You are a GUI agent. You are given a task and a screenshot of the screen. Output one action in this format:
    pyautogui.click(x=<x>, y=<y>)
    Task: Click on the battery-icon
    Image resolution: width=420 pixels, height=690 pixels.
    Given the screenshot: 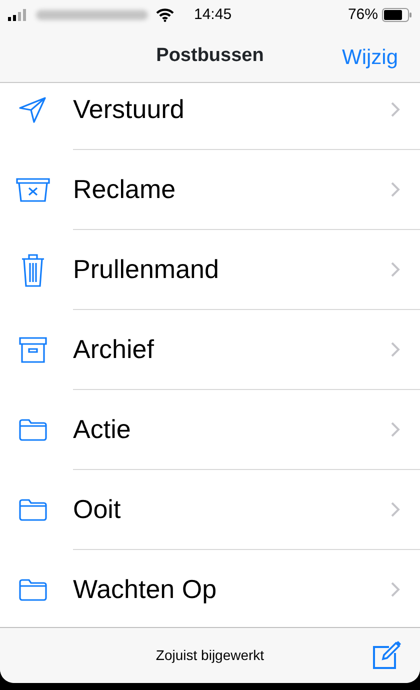 What is the action you would take?
    pyautogui.click(x=397, y=15)
    